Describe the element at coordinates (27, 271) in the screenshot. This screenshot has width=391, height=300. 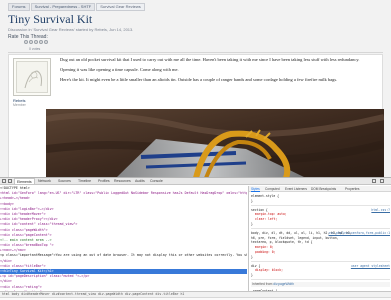
I see `dom-node-text: ▾<h1>Tiny Survival Kit</h1>` at that location.